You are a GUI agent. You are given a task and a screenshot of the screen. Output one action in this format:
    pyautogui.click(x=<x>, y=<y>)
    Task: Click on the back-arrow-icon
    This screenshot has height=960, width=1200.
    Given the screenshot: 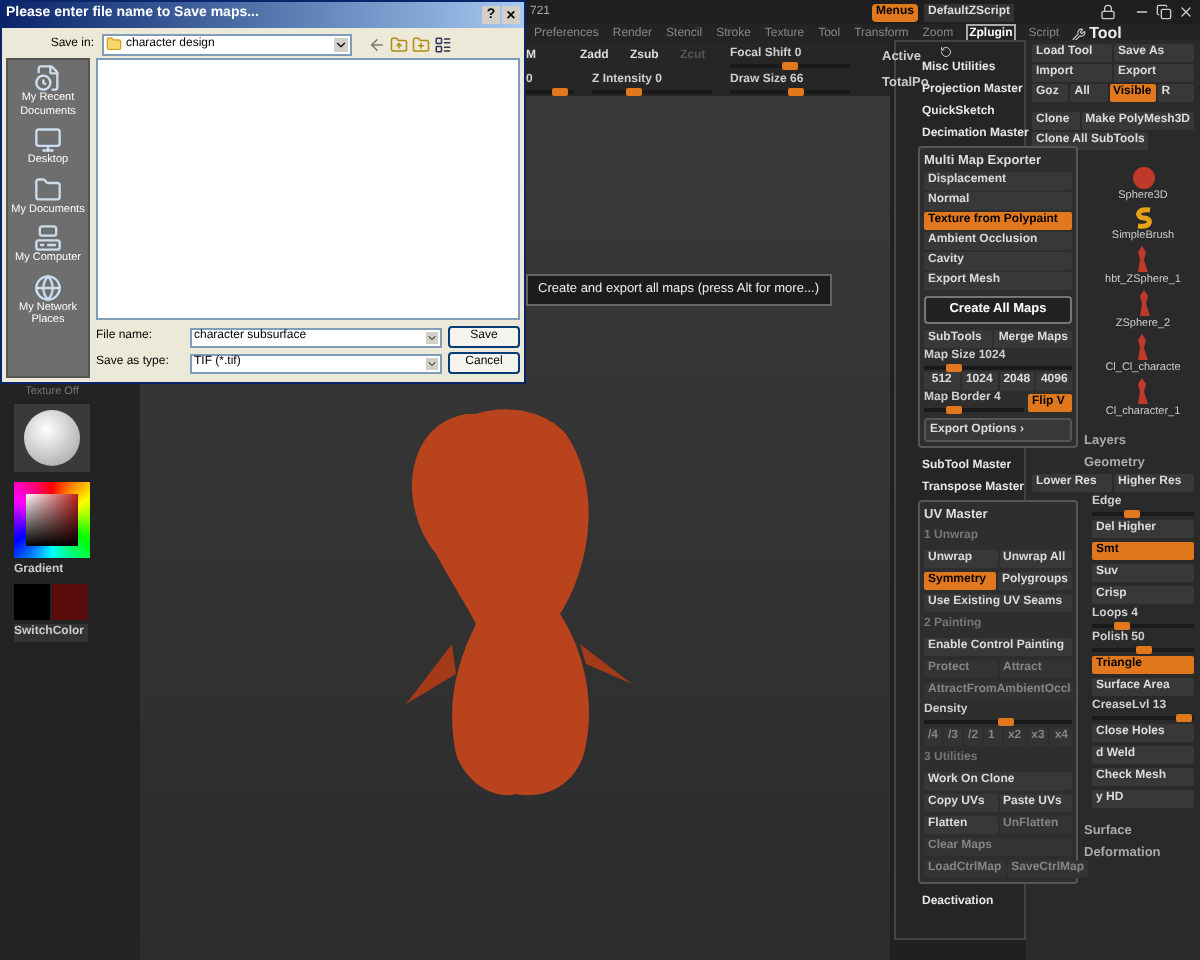 What is the action you would take?
    pyautogui.click(x=377, y=44)
    